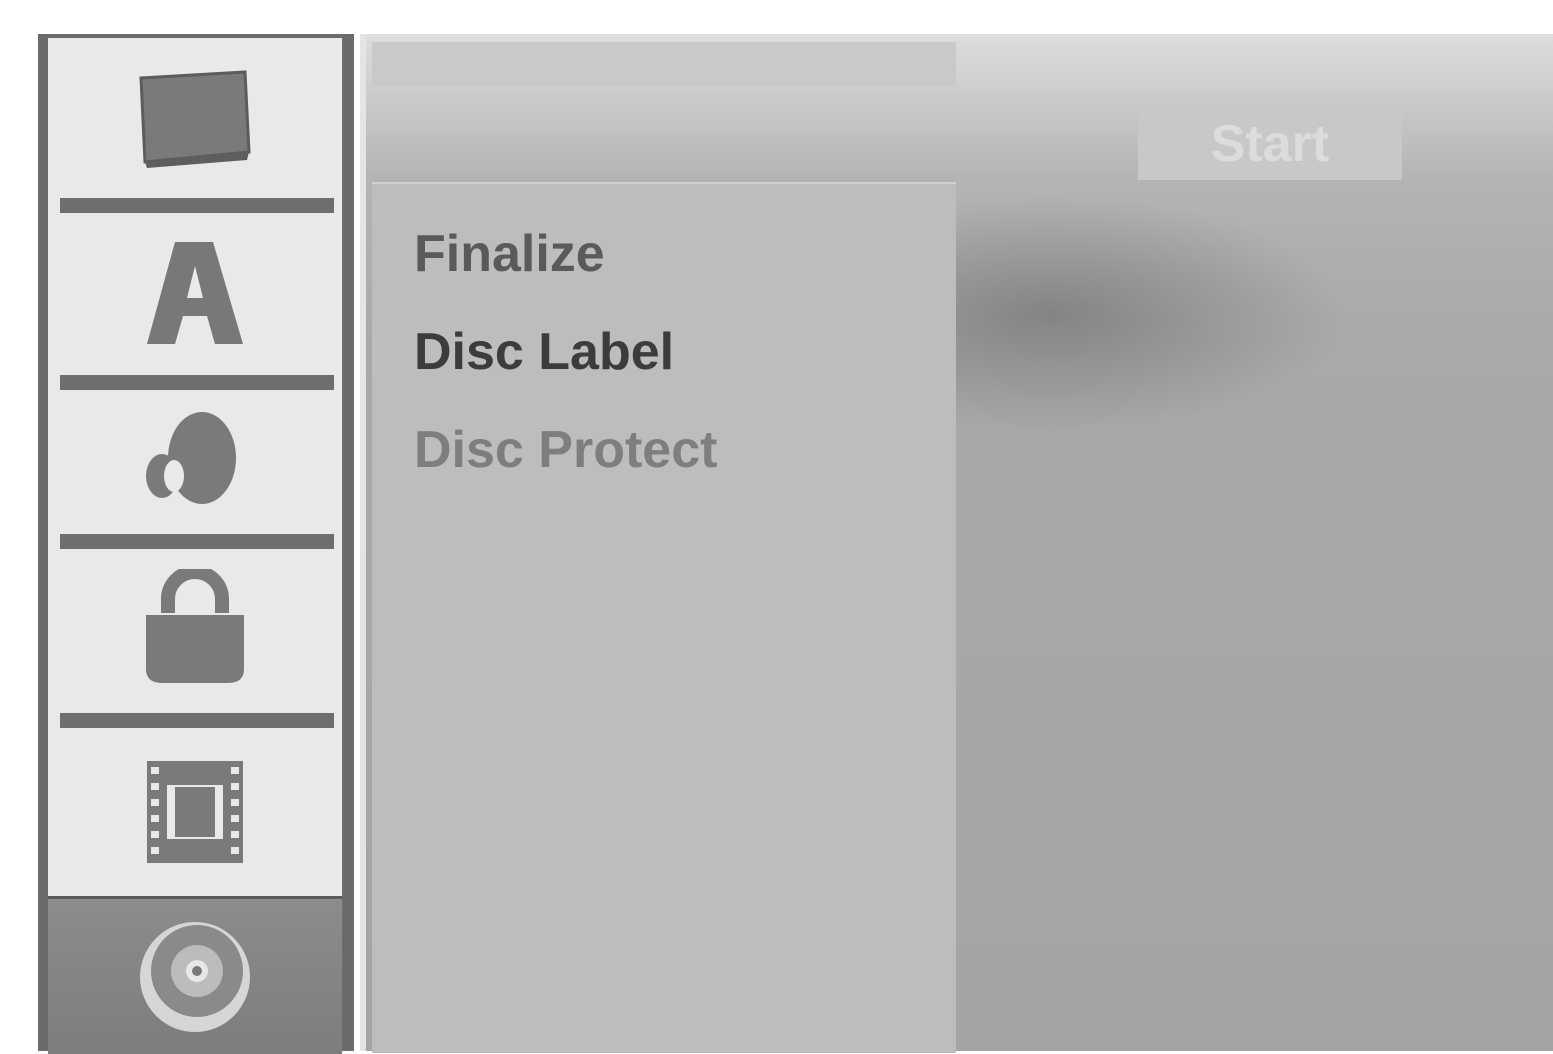 This screenshot has width=1553, height=1054. I want to click on language-icon, so click(195, 293).